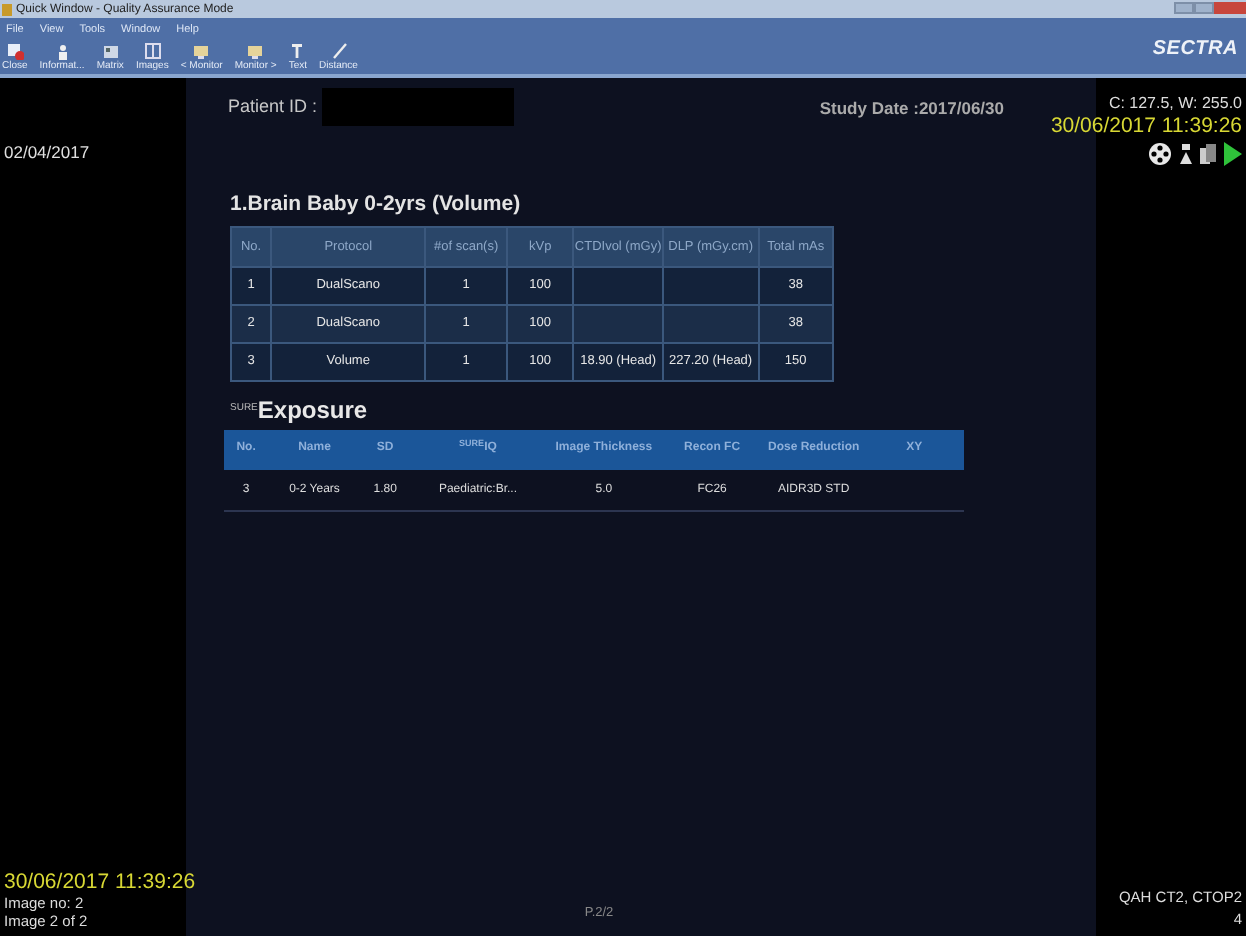 This screenshot has width=1246, height=936. I want to click on date-label: 02/04/2017, so click(47, 153).